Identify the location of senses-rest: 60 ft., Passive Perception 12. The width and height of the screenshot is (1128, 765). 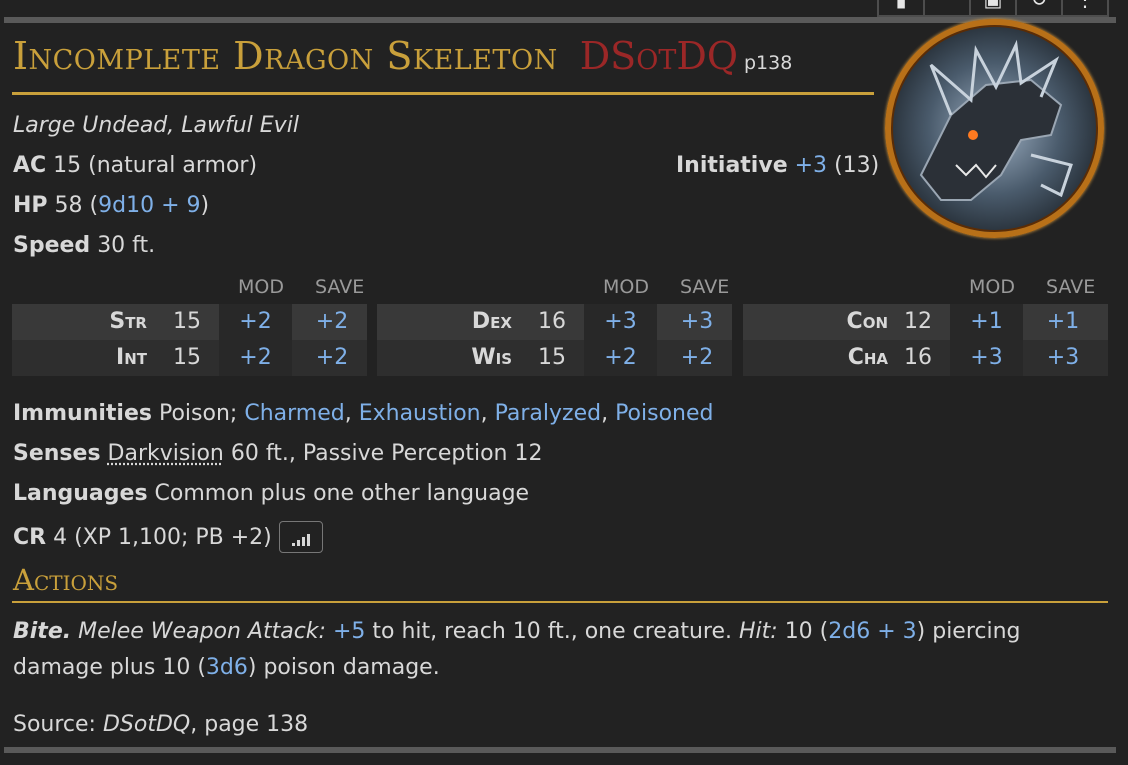
(386, 453).